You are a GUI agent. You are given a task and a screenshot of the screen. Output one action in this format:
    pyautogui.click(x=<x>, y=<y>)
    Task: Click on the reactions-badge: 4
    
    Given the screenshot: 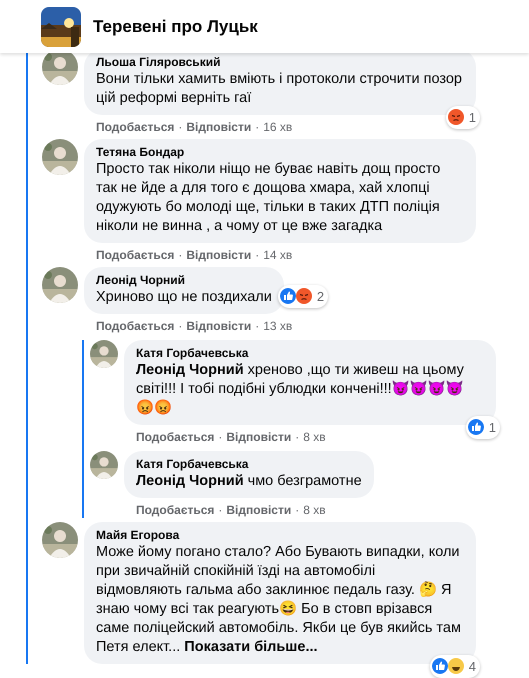 What is the action you would take?
    pyautogui.click(x=455, y=666)
    